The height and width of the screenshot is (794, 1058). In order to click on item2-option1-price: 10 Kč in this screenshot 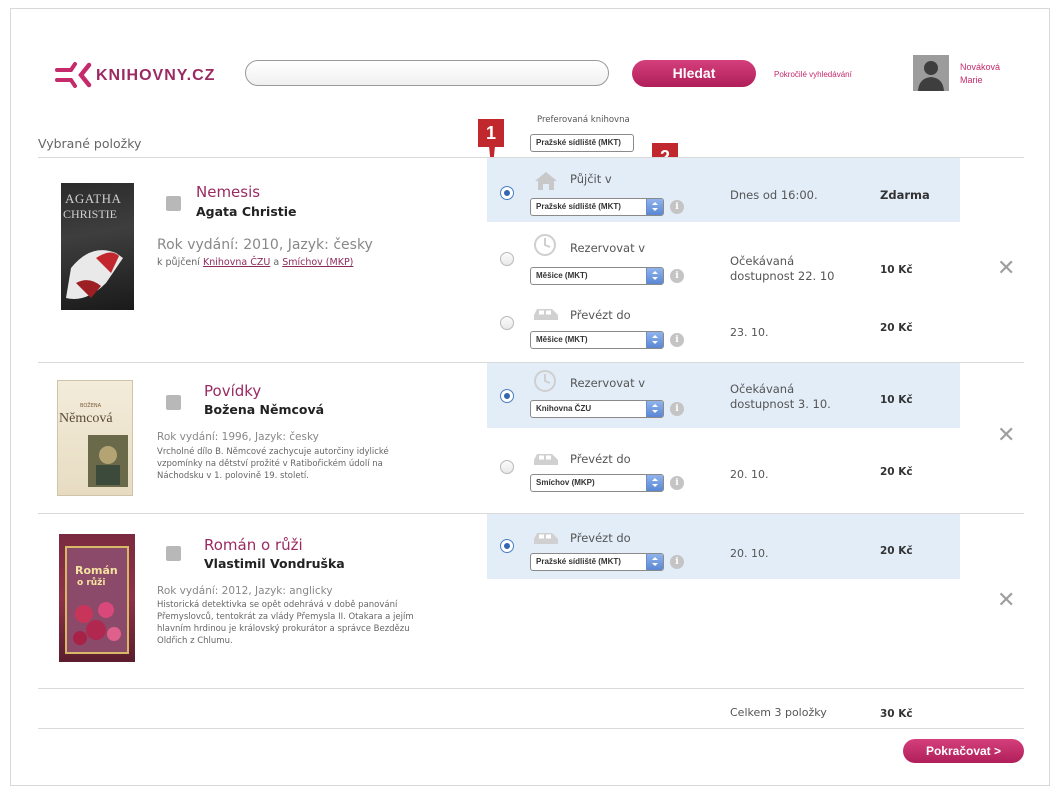, I will do `click(896, 400)`.